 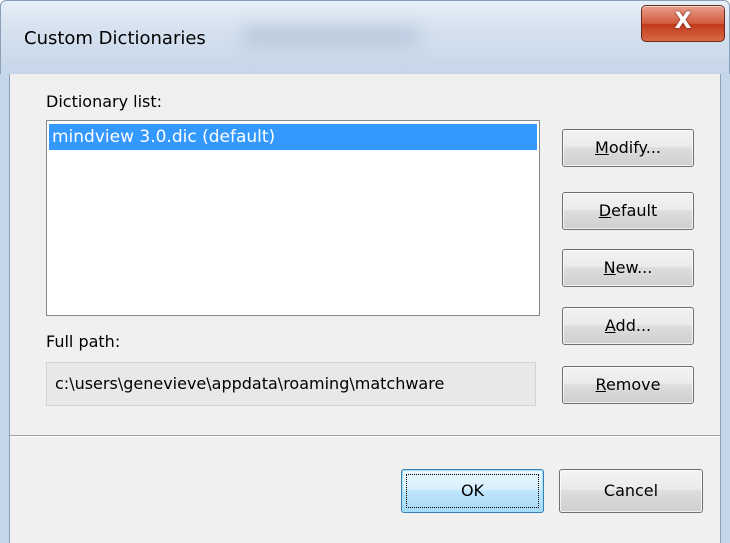 I want to click on cancel-button: Cancel, so click(x=631, y=491).